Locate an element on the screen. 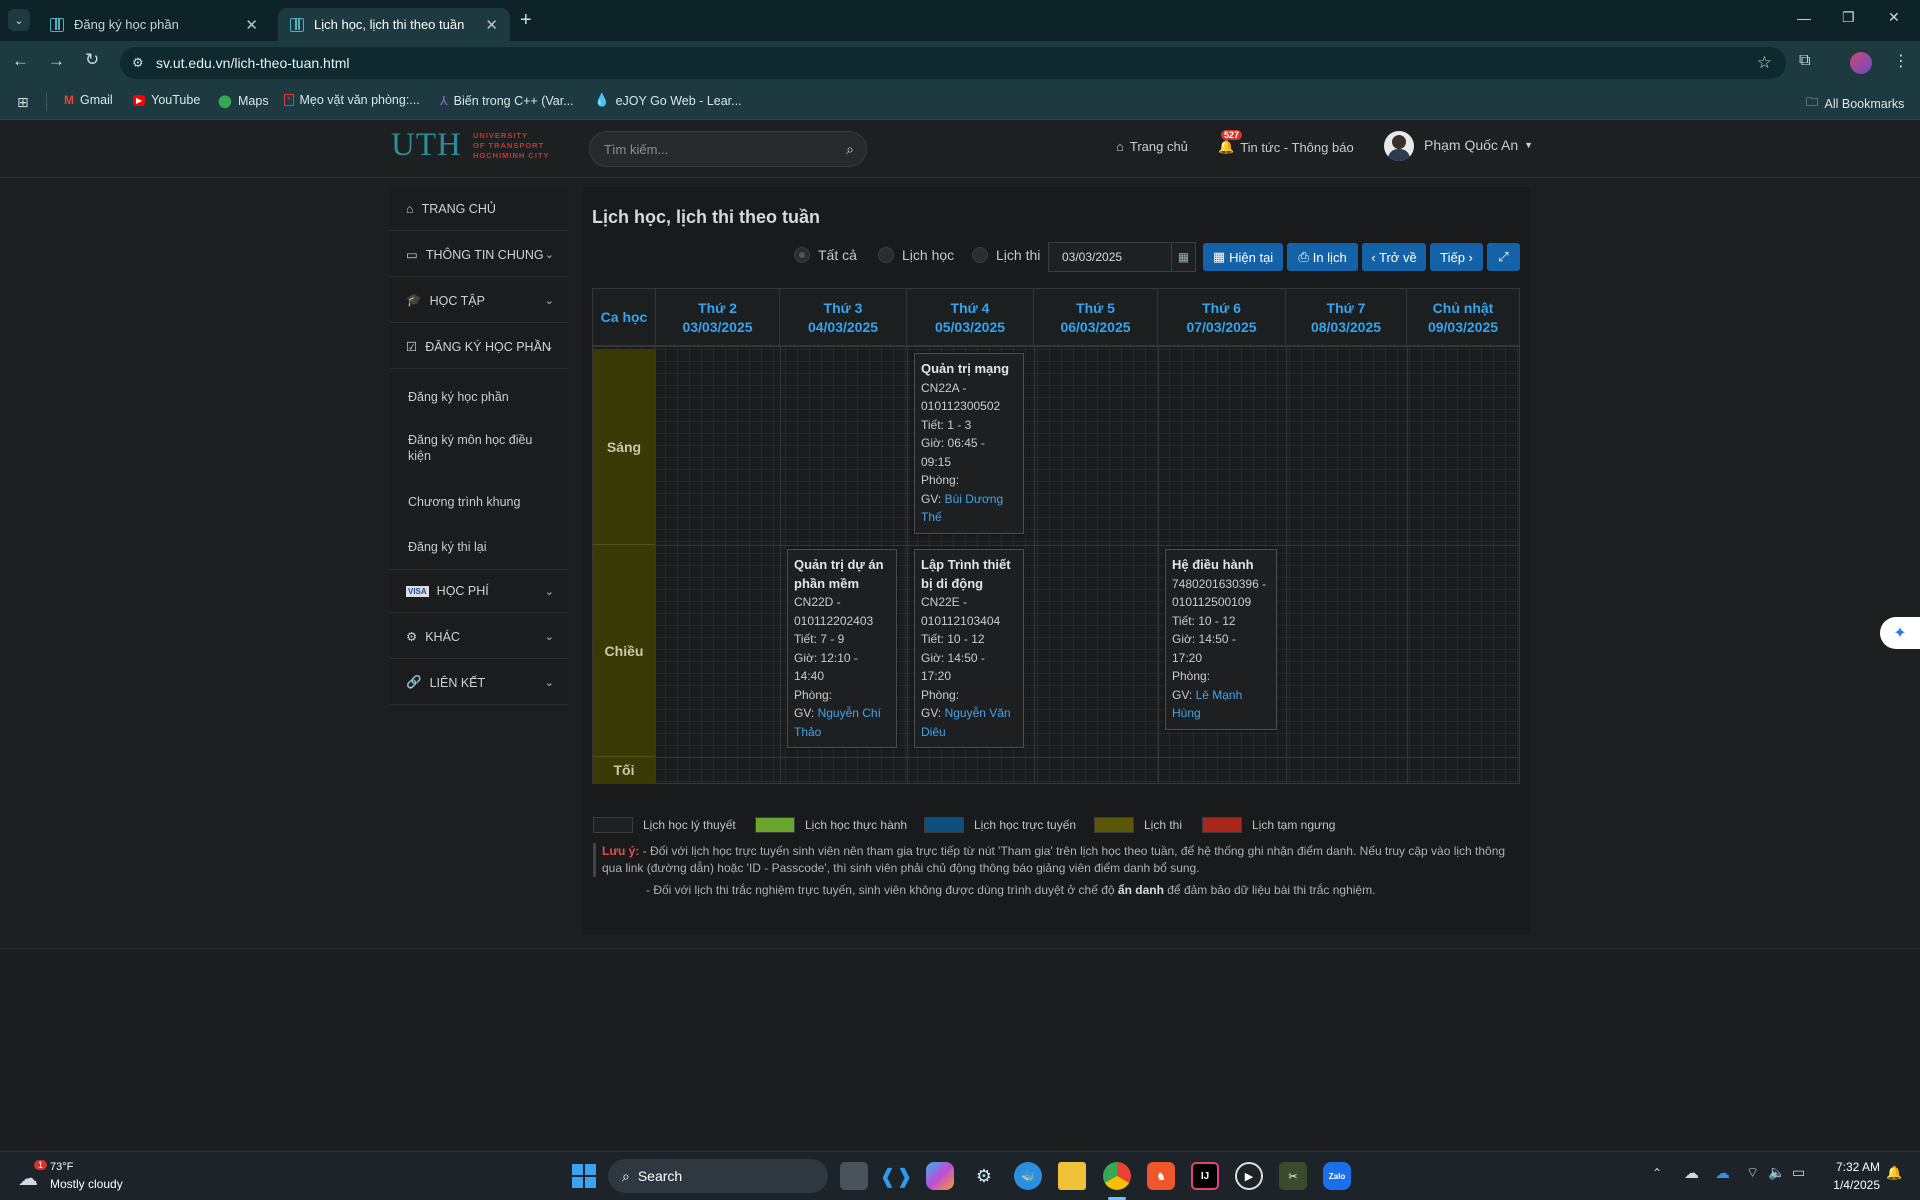 This screenshot has width=1920, height=1200. shift-header: Ca học is located at coordinates (624, 318).